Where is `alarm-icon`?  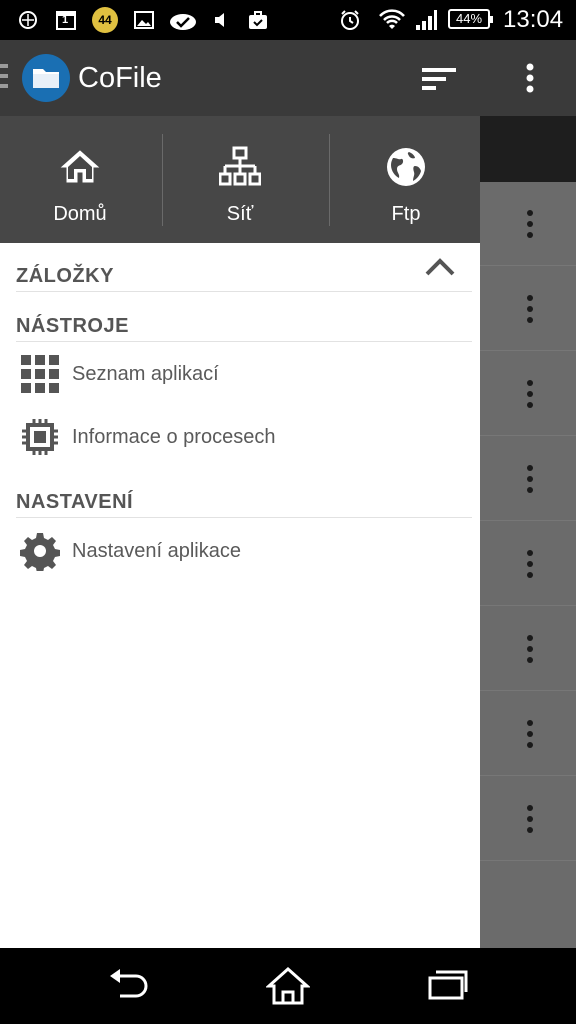 alarm-icon is located at coordinates (350, 20).